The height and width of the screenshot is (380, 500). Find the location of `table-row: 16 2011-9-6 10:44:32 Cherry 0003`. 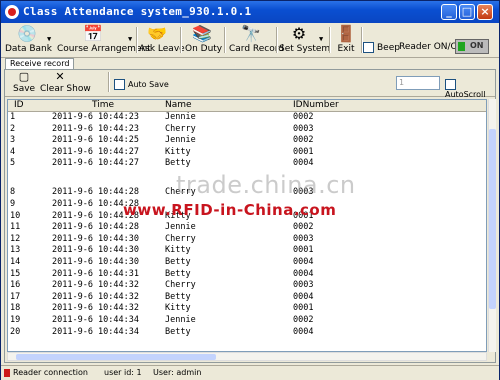

table-row: 16 2011-9-6 10:44:32 Cherry 0003 is located at coordinates (247, 285).